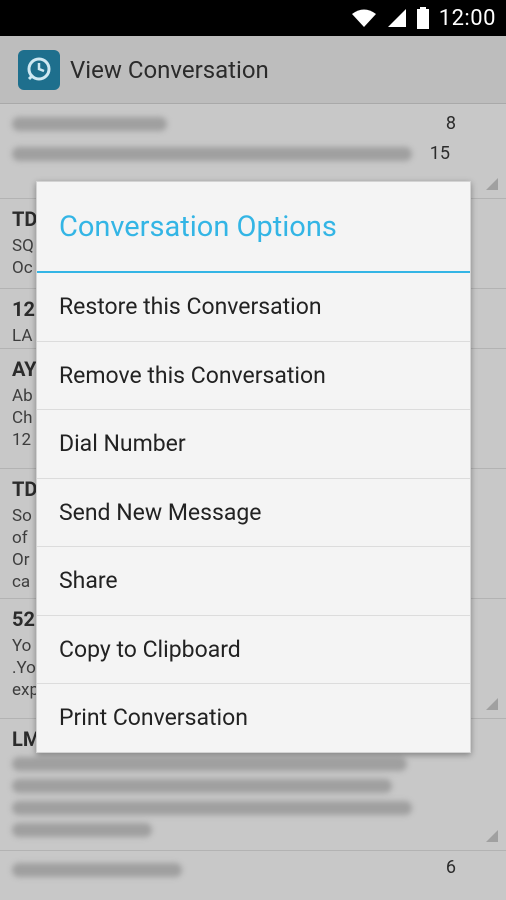  What do you see at coordinates (363, 18) in the screenshot?
I see `wifi-icon` at bounding box center [363, 18].